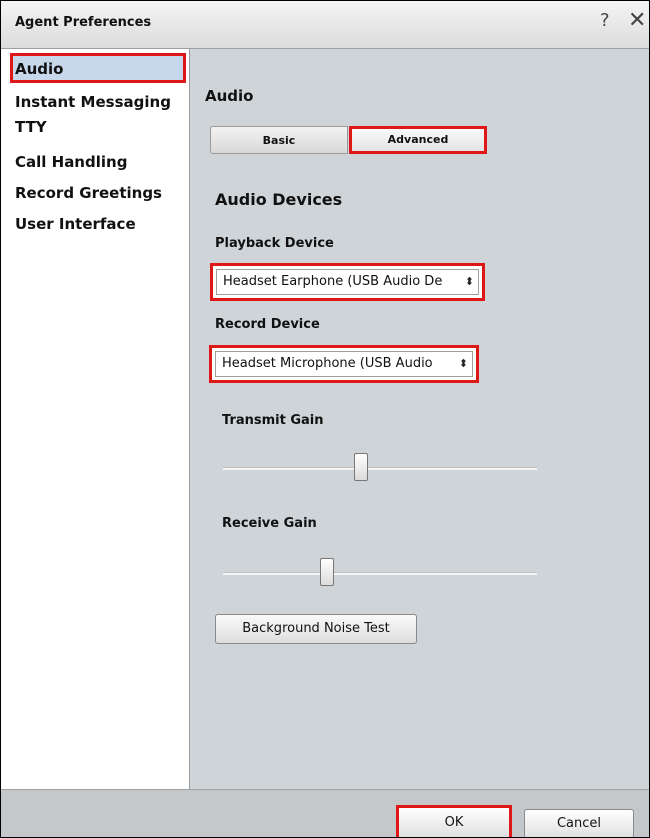 This screenshot has width=650, height=838. Describe the element at coordinates (273, 420) in the screenshot. I see `transmit-gain-label: Transmit Gain` at that location.